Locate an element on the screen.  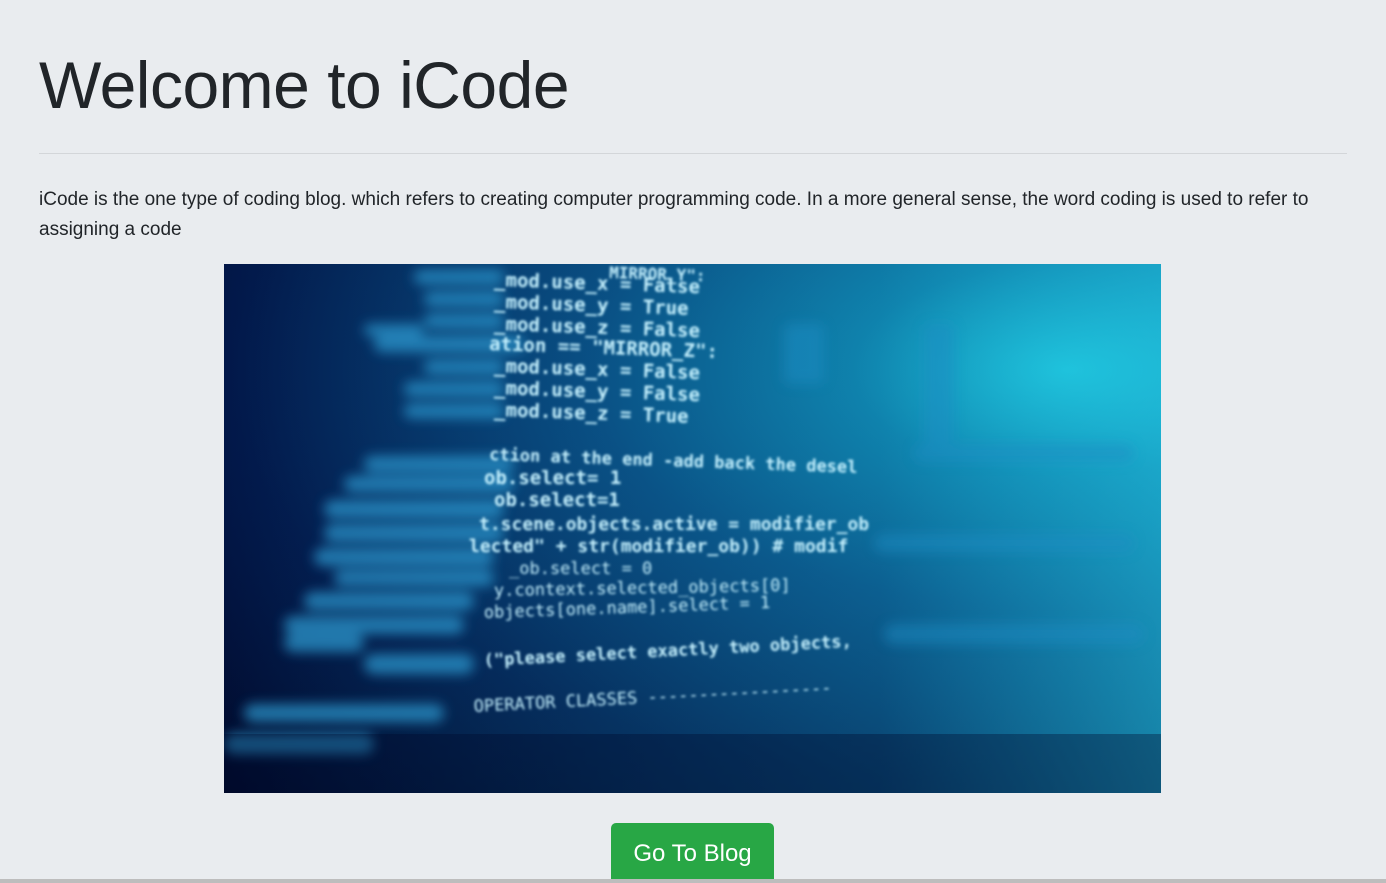
code-line: ob.select= 1 is located at coordinates (552, 478).